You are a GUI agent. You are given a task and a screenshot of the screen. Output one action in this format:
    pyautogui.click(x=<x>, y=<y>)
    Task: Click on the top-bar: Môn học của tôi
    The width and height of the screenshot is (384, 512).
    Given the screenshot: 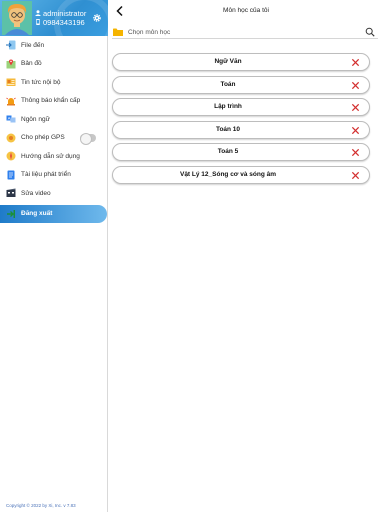 What is the action you would take?
    pyautogui.click(x=246, y=11)
    